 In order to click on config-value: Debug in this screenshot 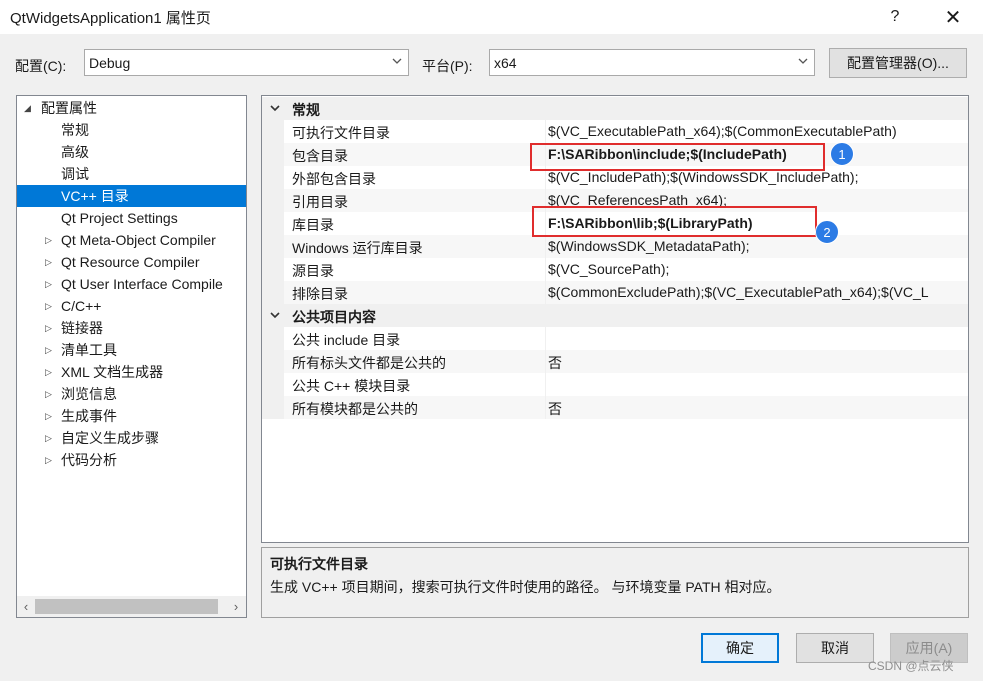, I will do `click(110, 63)`.